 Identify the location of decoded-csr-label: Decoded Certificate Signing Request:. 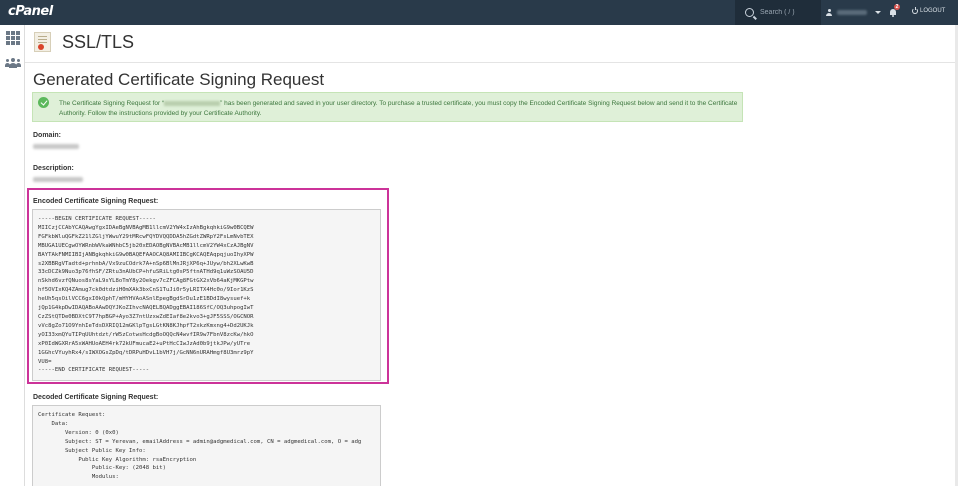
(96, 397).